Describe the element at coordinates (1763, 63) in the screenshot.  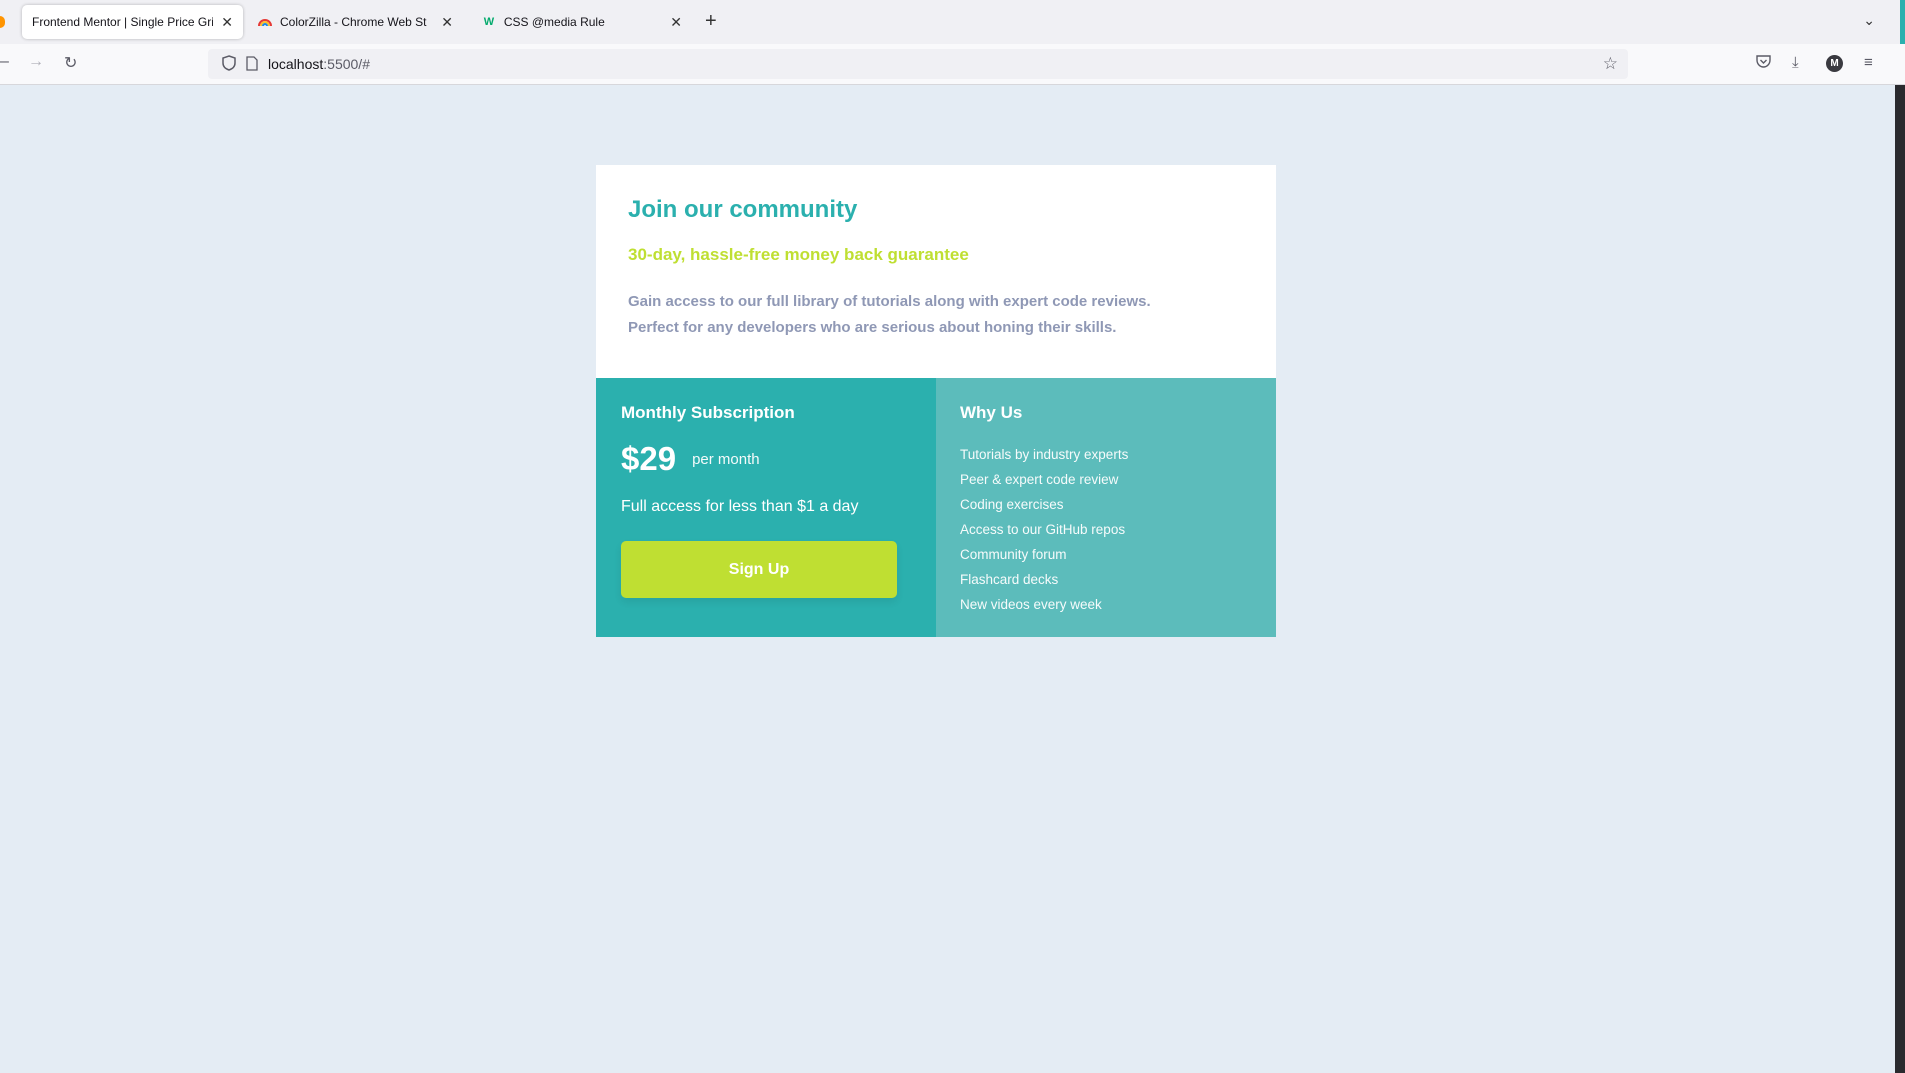
I see `pocket-icon` at that location.